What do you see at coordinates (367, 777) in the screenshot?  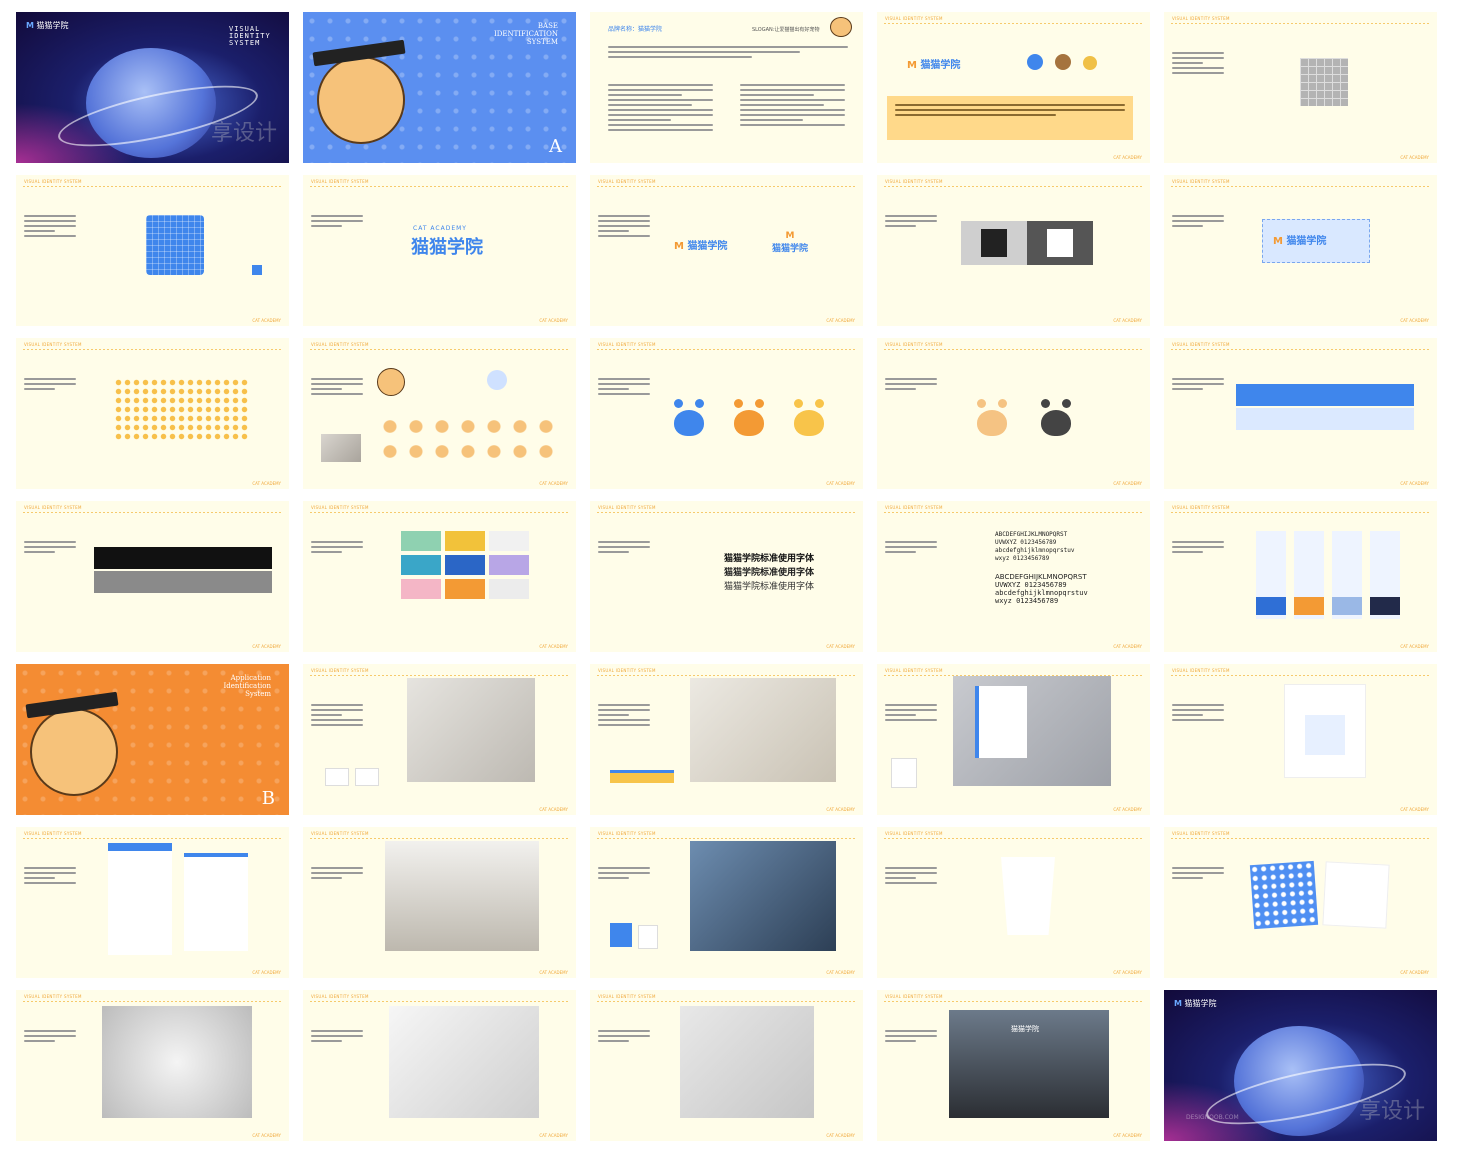 I see `card-back` at bounding box center [367, 777].